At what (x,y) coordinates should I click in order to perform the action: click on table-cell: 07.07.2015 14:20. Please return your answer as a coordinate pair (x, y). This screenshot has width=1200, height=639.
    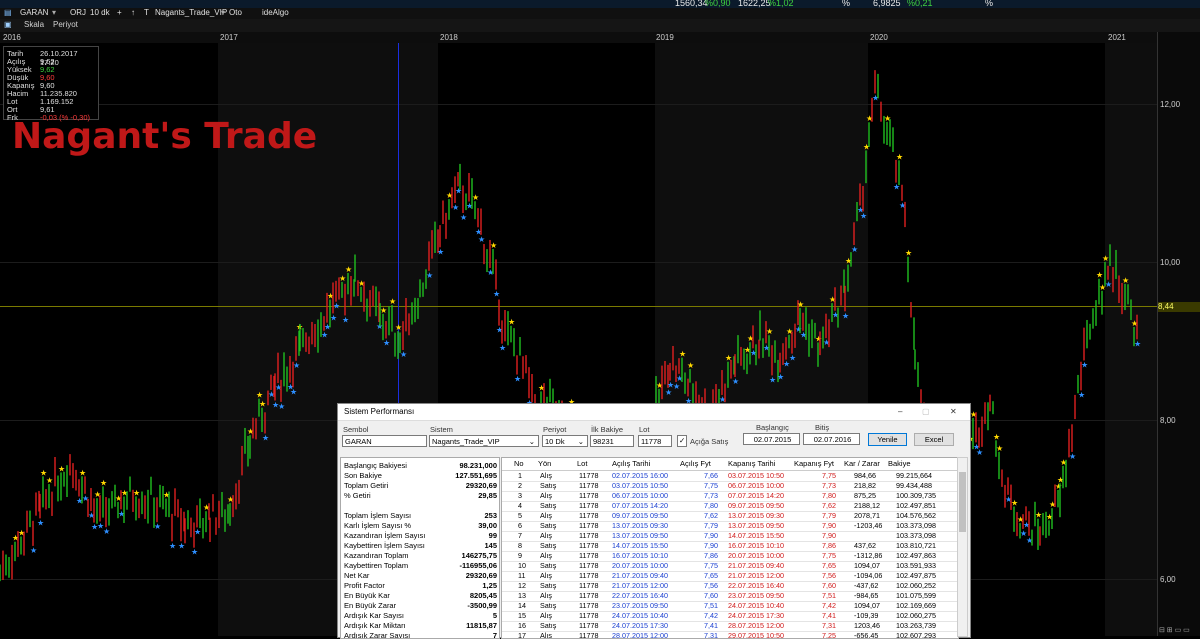
    Looking at the image, I should click on (756, 495).